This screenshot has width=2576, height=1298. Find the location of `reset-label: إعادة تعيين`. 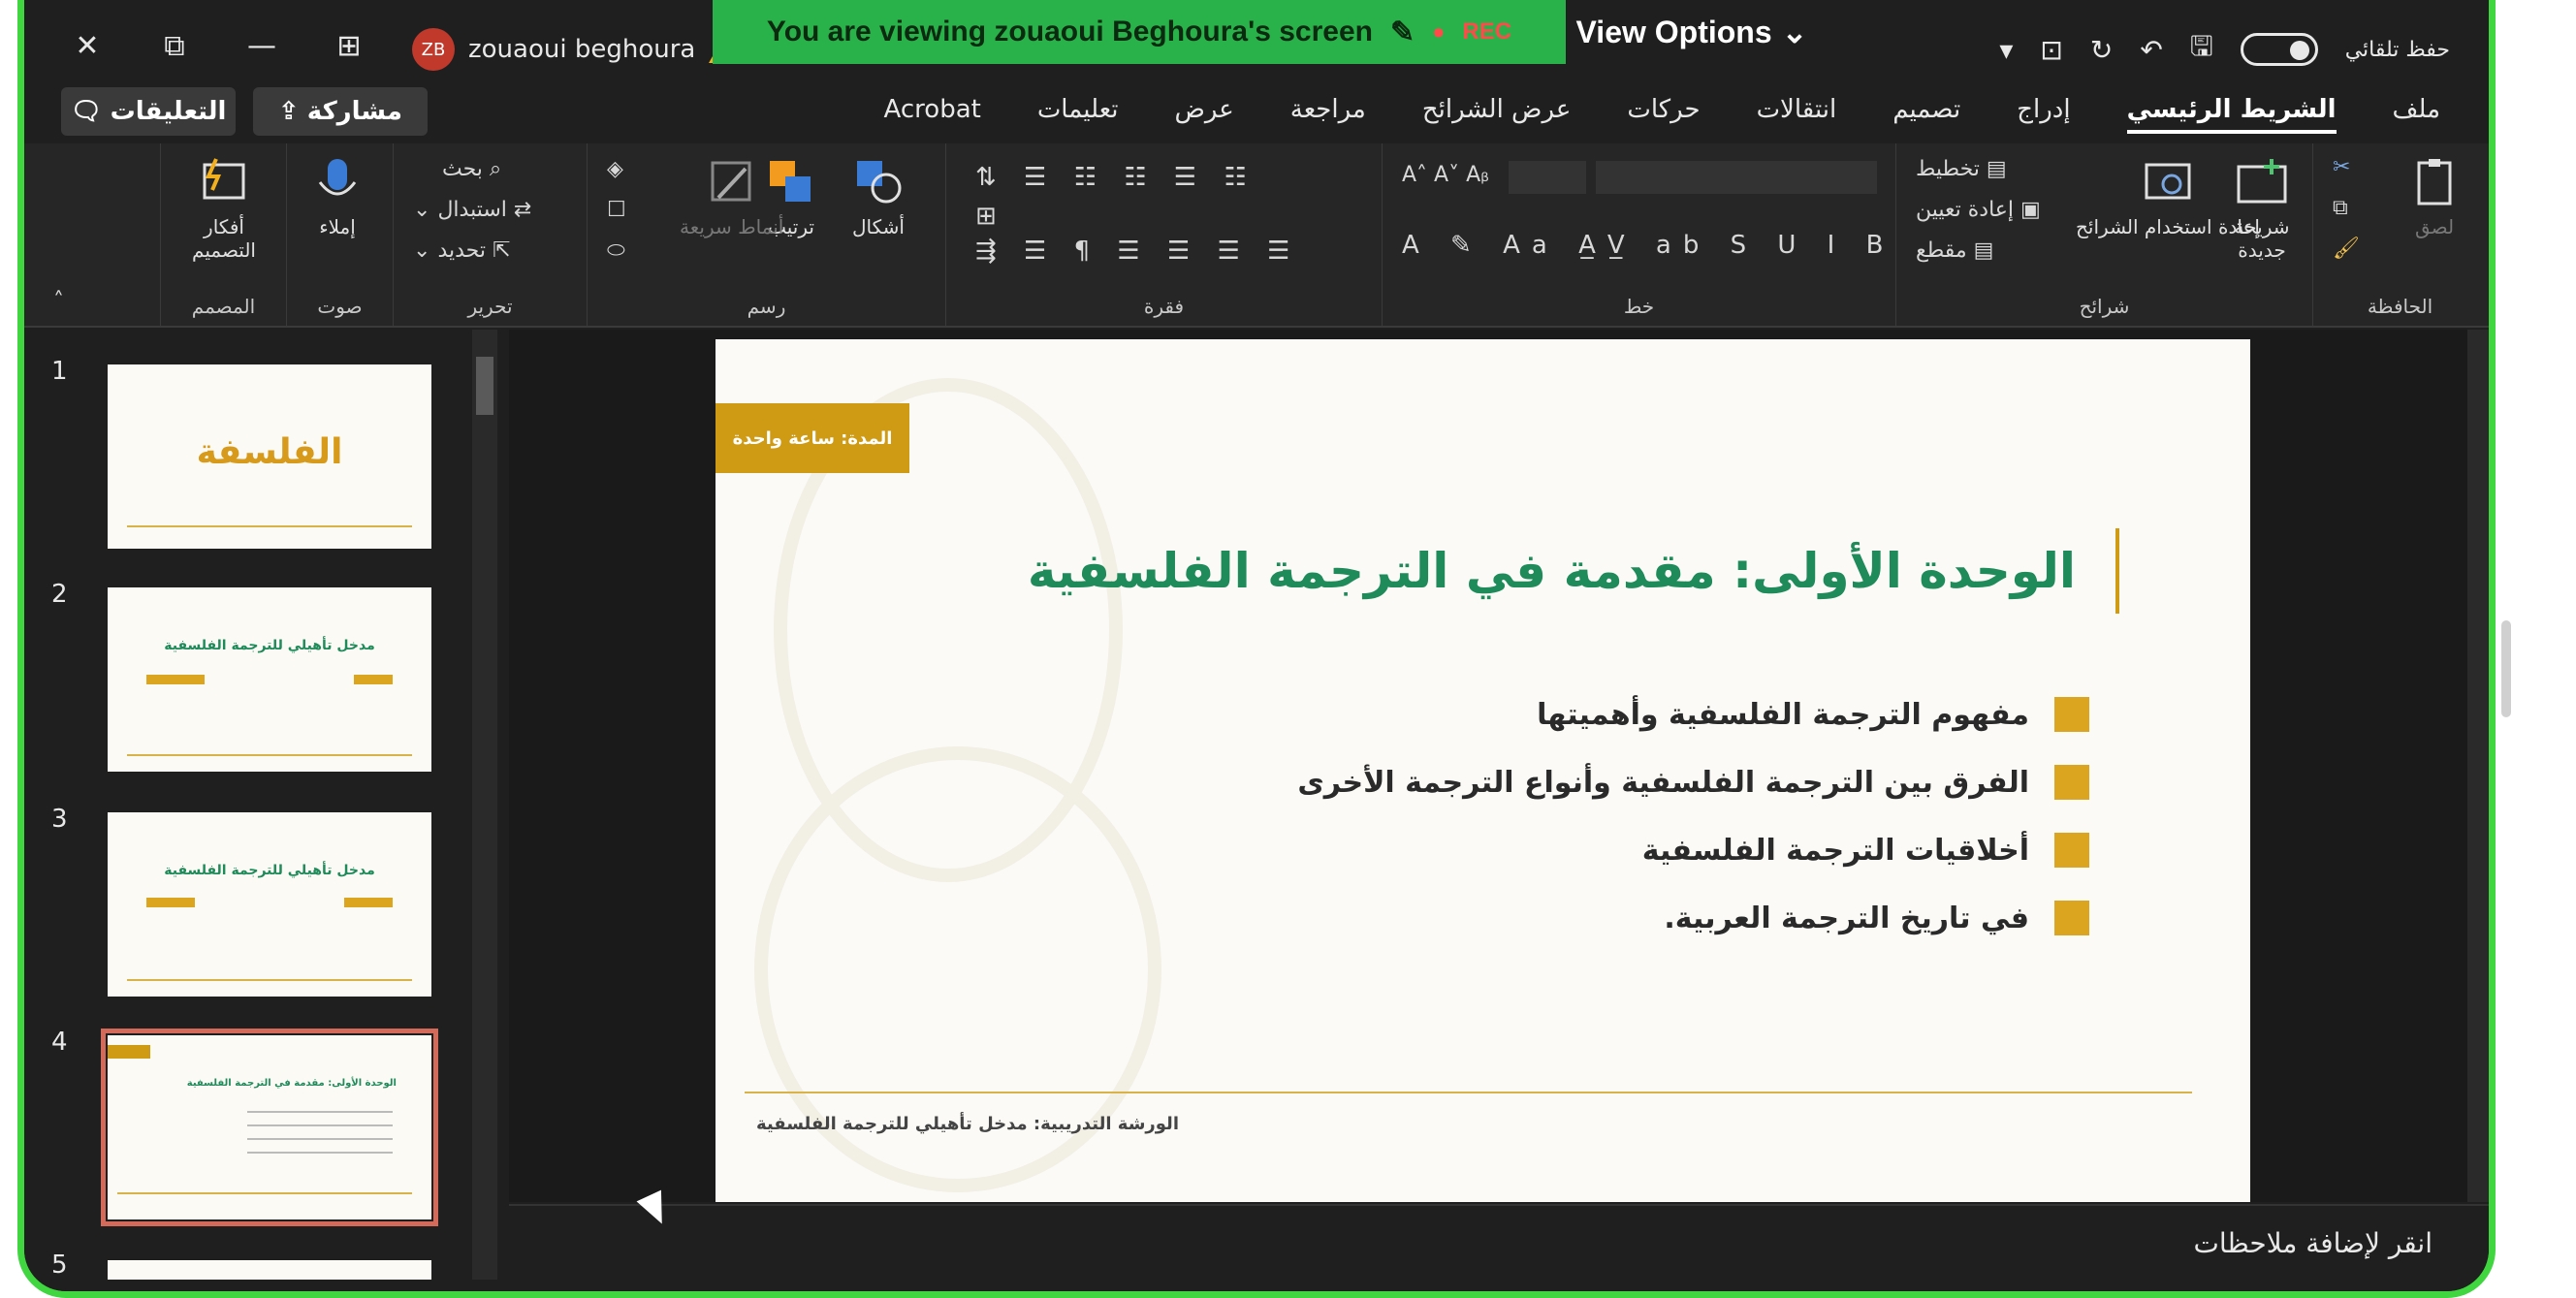

reset-label: إعادة تعيين is located at coordinates (1966, 210).